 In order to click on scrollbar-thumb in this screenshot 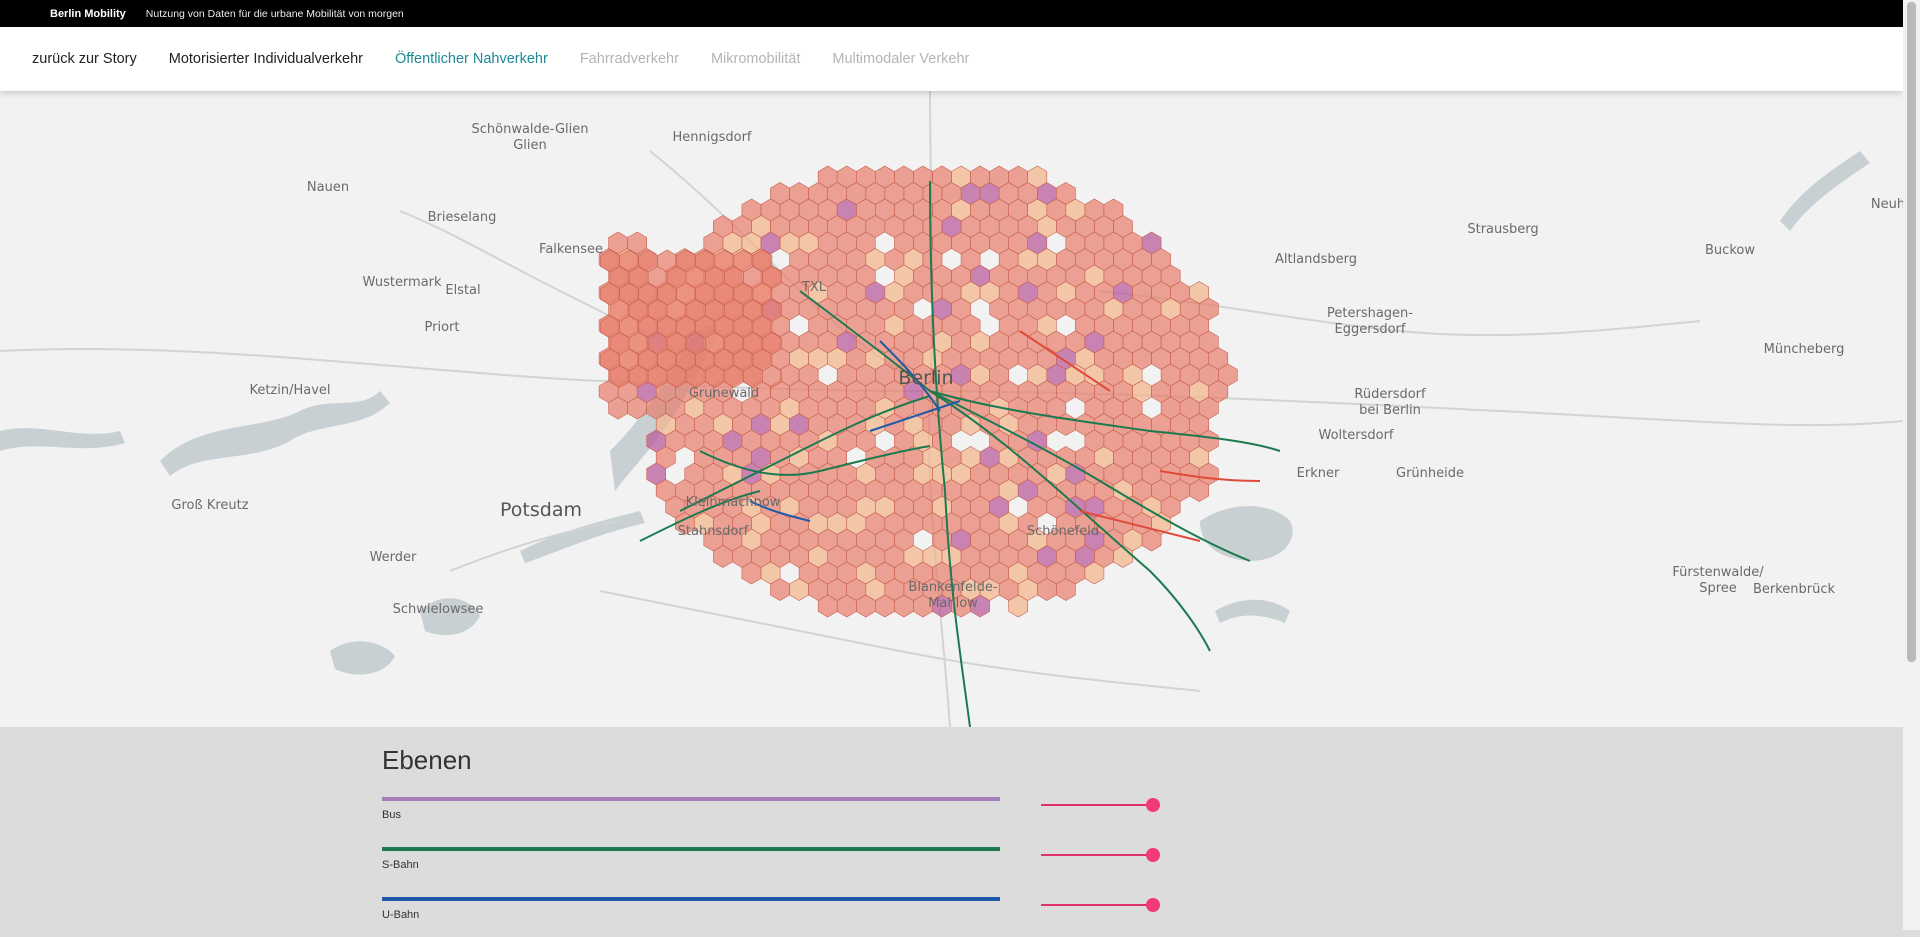, I will do `click(1911, 332)`.